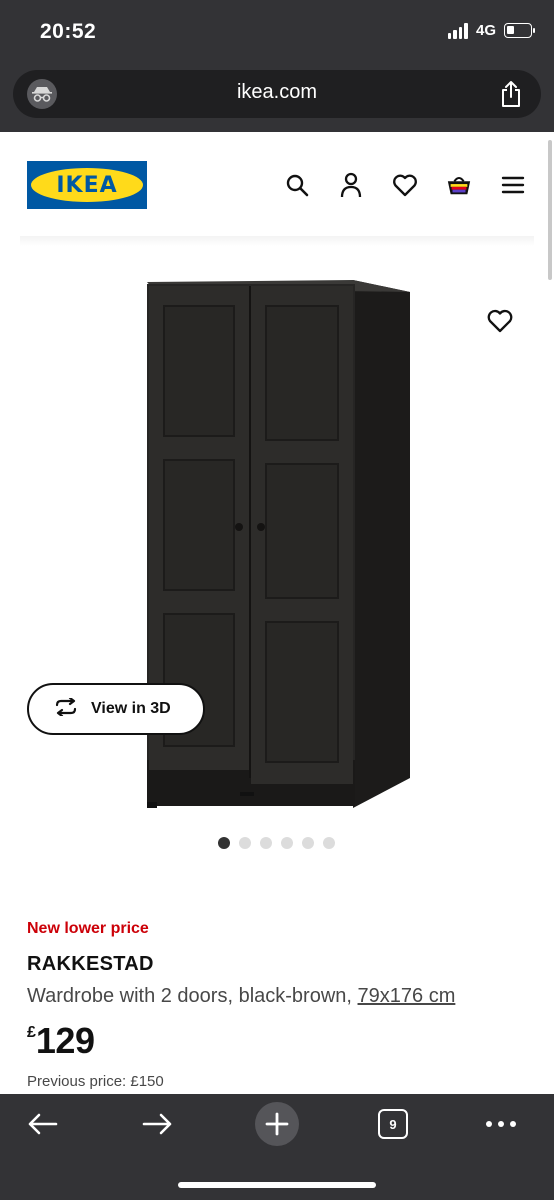 The height and width of the screenshot is (1200, 554). What do you see at coordinates (68, 31) in the screenshot?
I see `status-time: 20:52` at bounding box center [68, 31].